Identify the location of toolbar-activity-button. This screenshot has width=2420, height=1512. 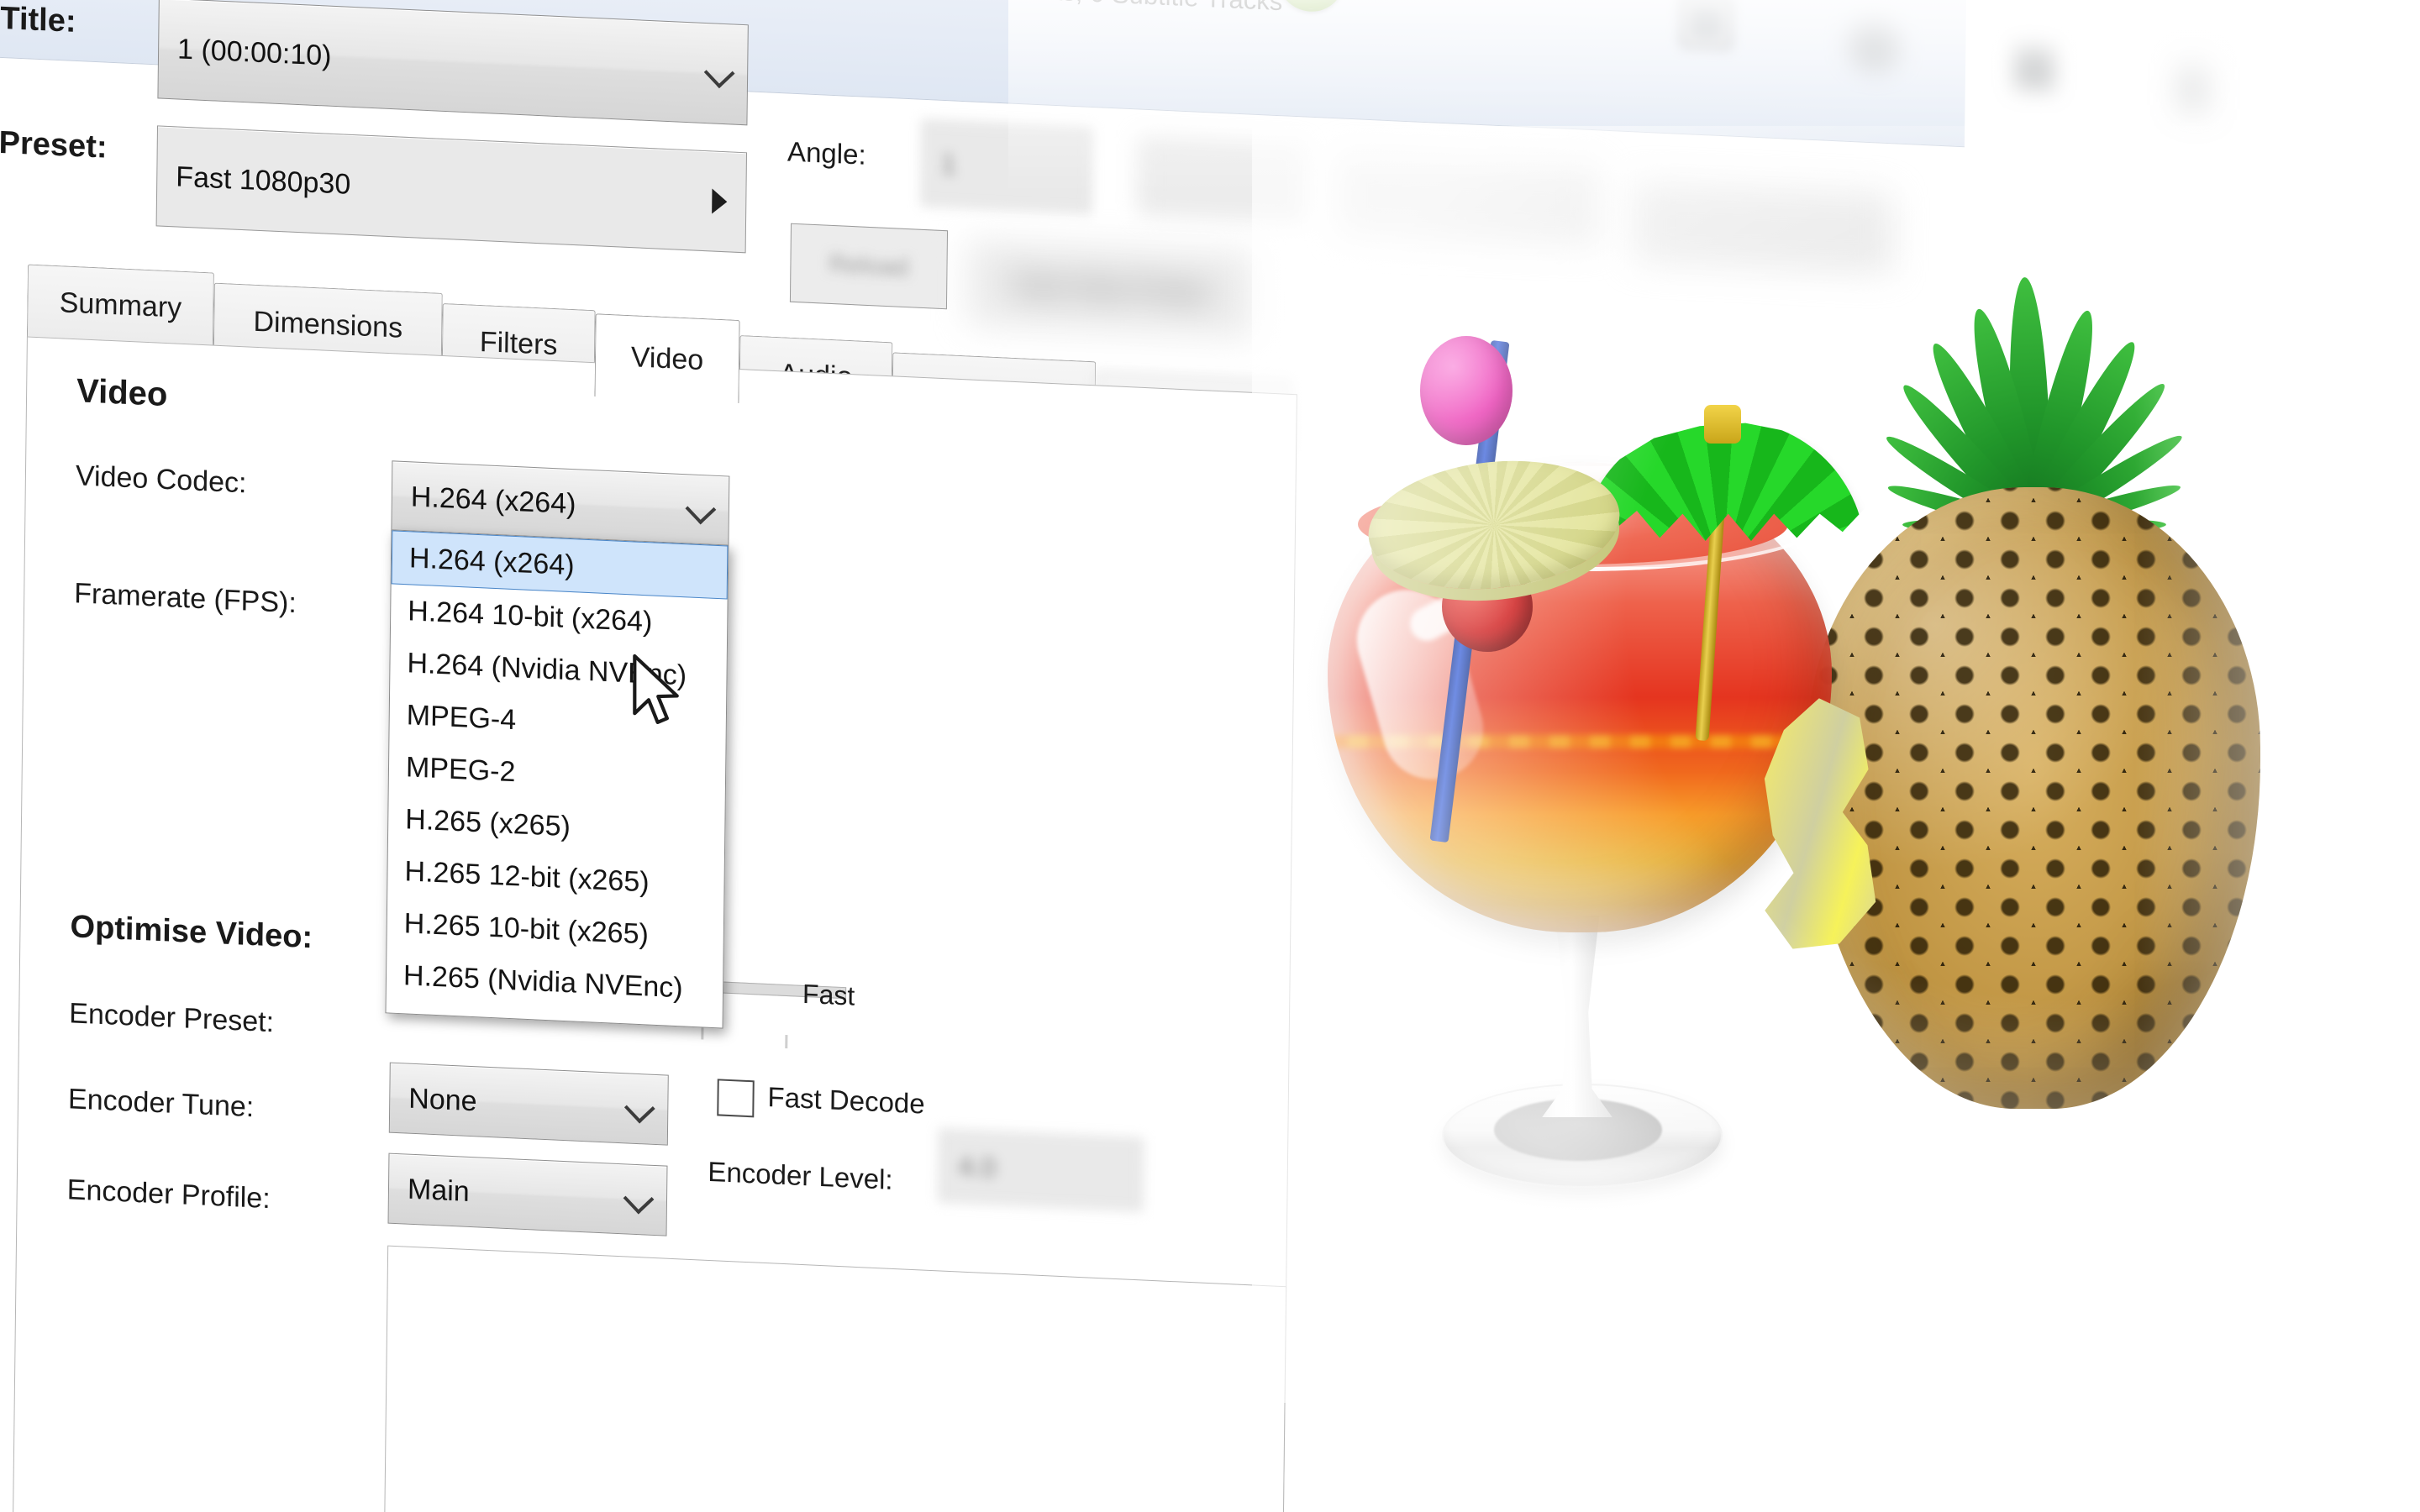
(2193, 86).